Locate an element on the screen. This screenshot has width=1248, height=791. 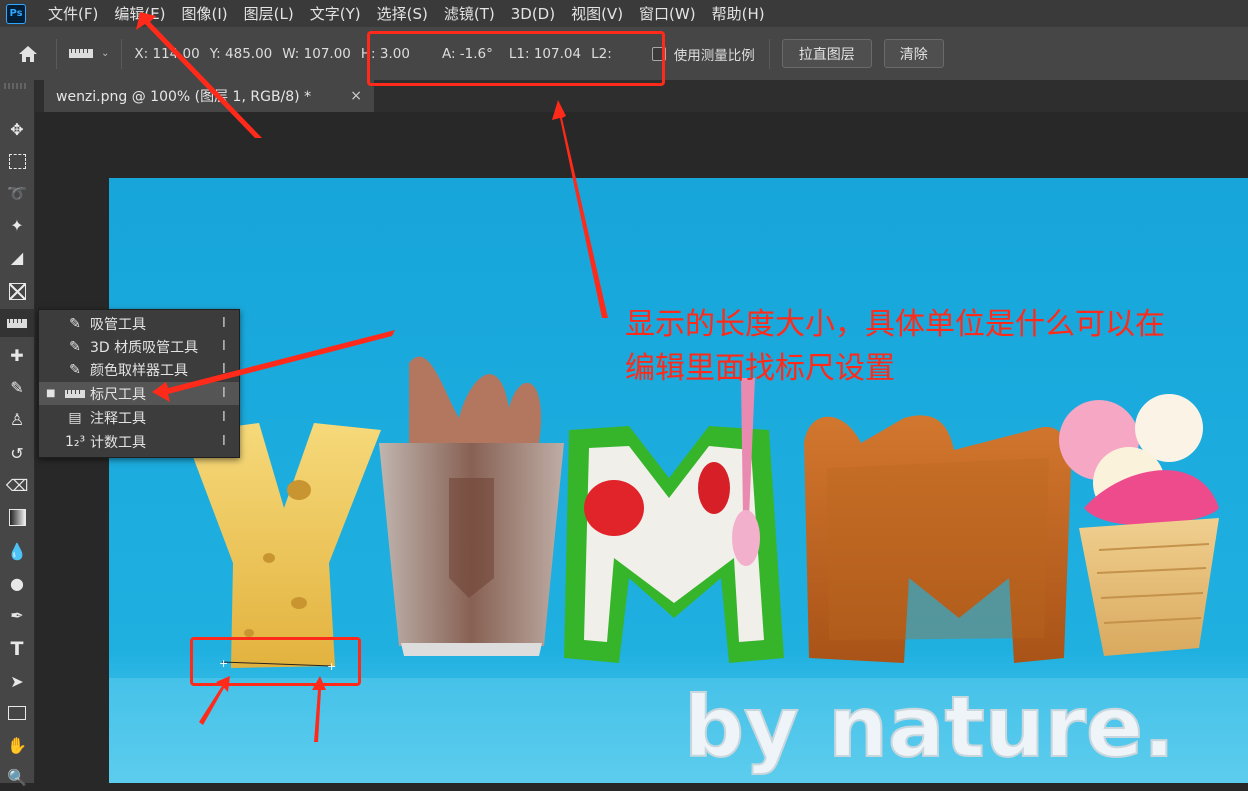
menu-help: 帮助(H) is located at coordinates (738, 13).